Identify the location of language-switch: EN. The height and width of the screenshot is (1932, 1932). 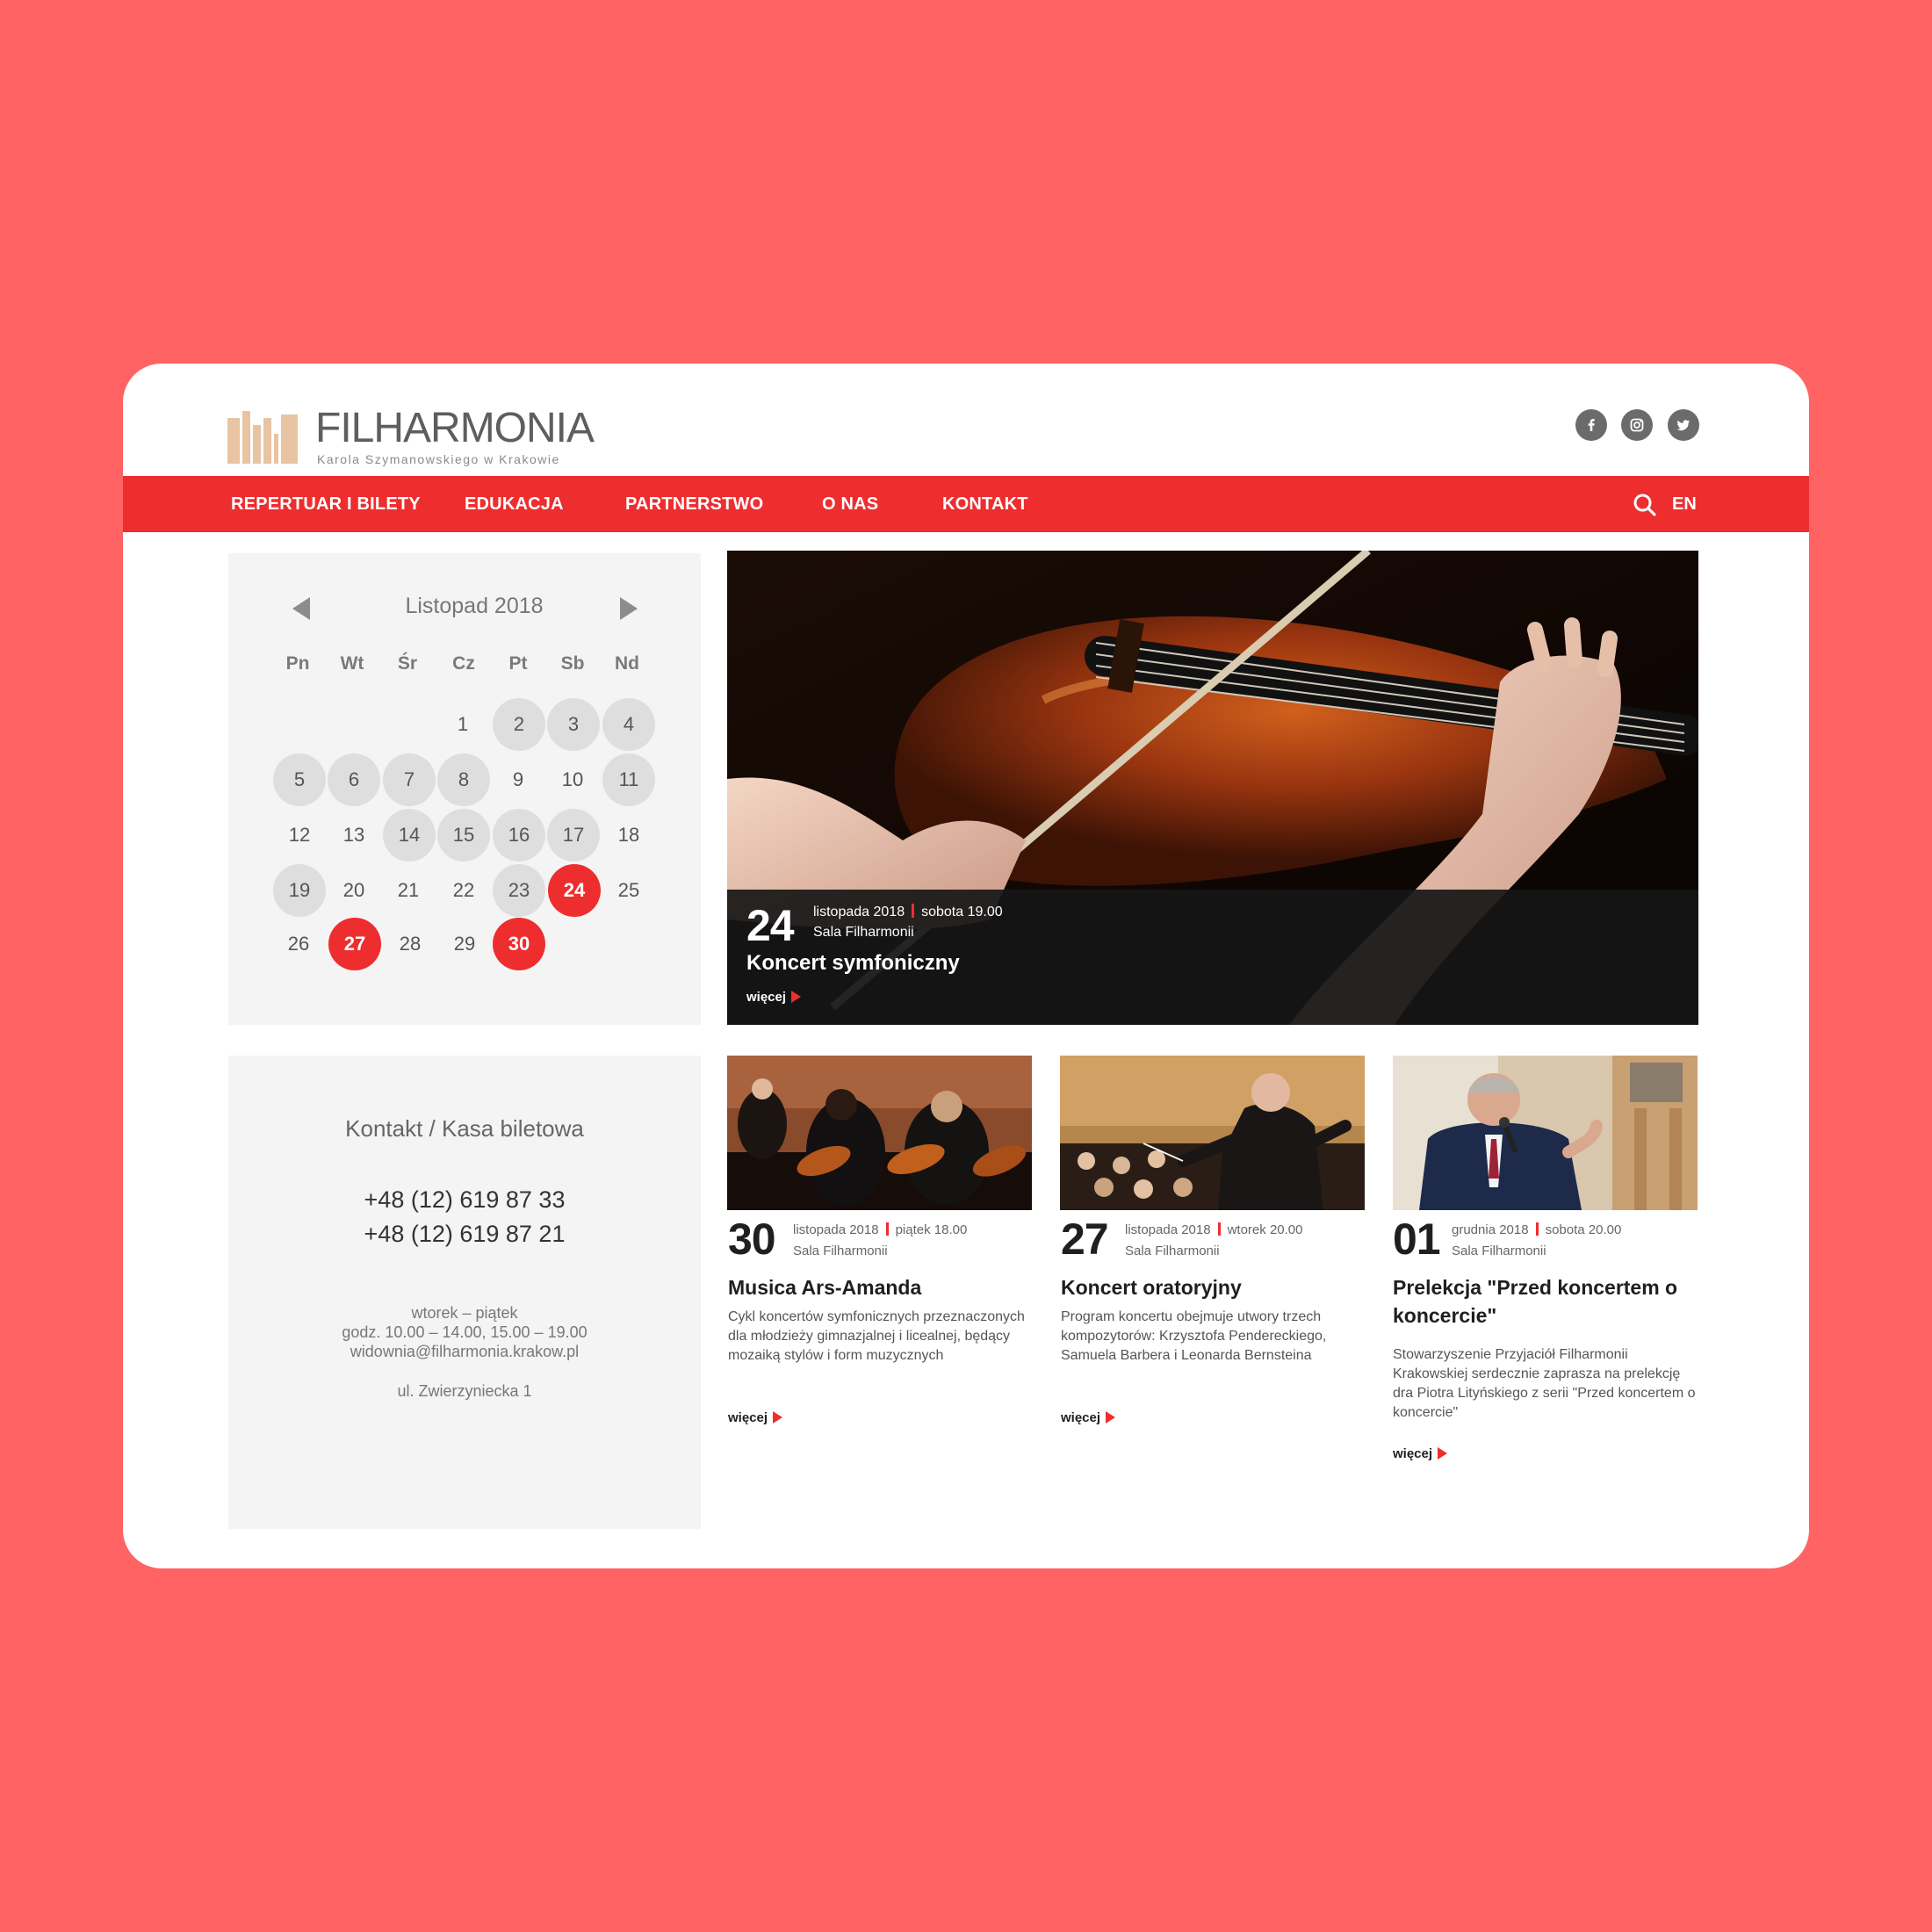
(1684, 504).